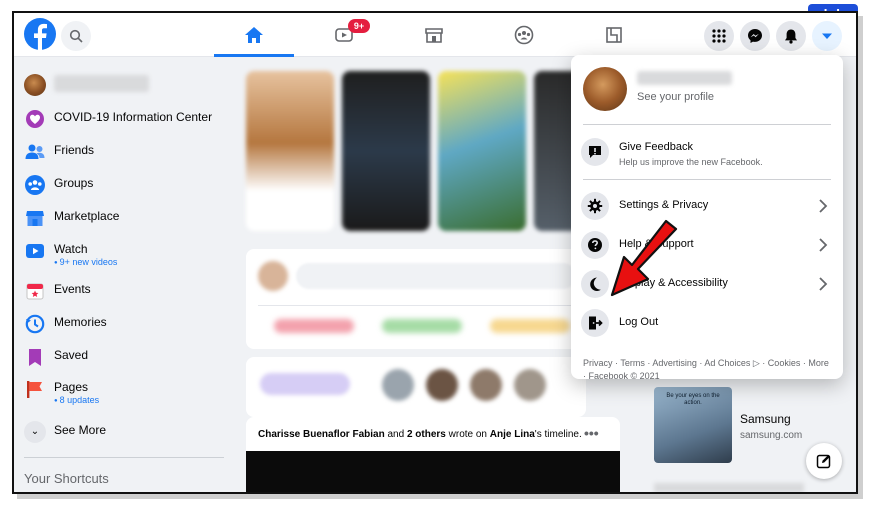 The height and width of the screenshot is (505, 869). I want to click on post-video, so click(433, 471).